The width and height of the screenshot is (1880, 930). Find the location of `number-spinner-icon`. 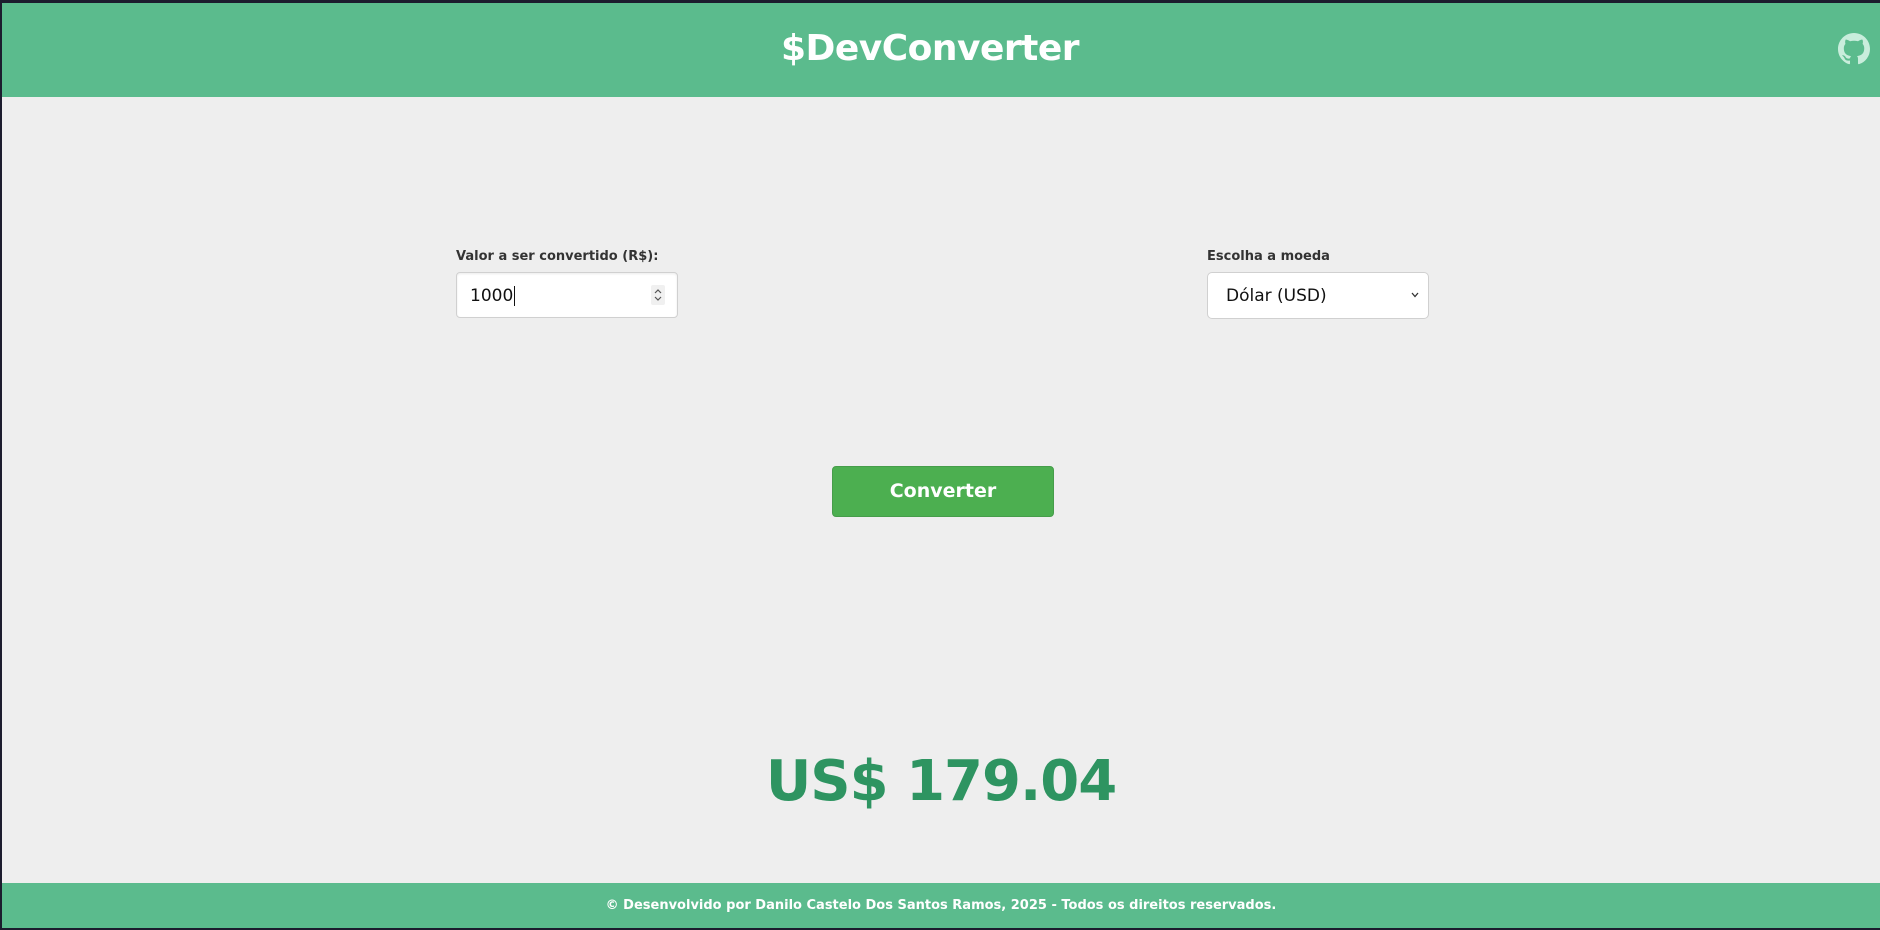

number-spinner-icon is located at coordinates (658, 295).